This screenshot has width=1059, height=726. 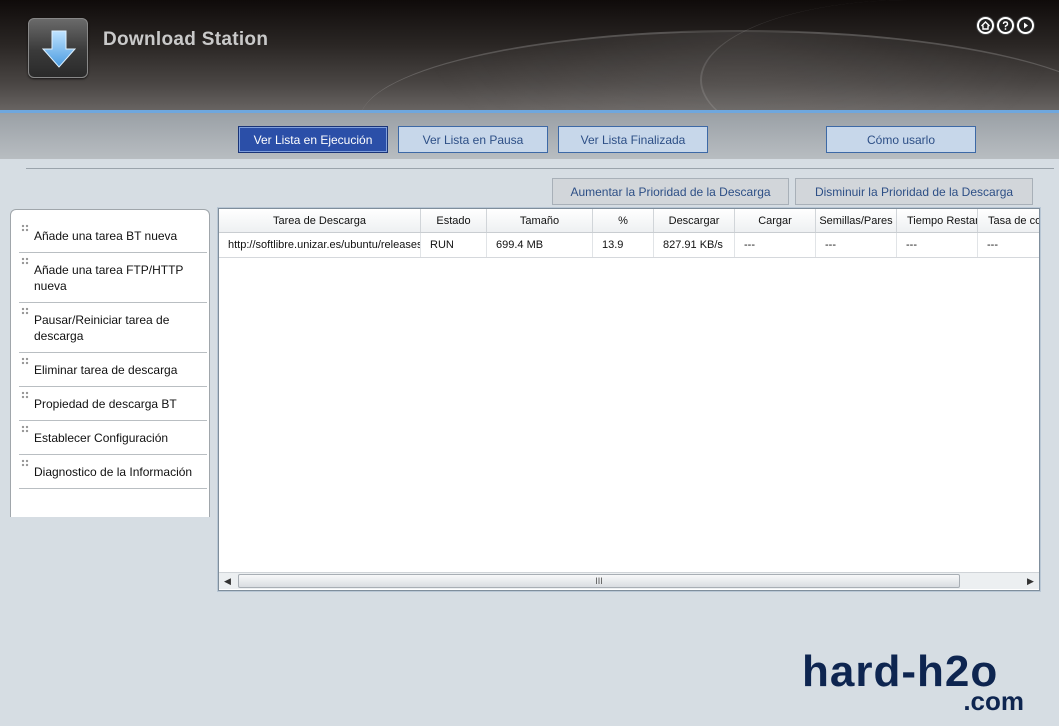 I want to click on tab-running-list: Ver Lista en Ejecución, so click(x=313, y=139).